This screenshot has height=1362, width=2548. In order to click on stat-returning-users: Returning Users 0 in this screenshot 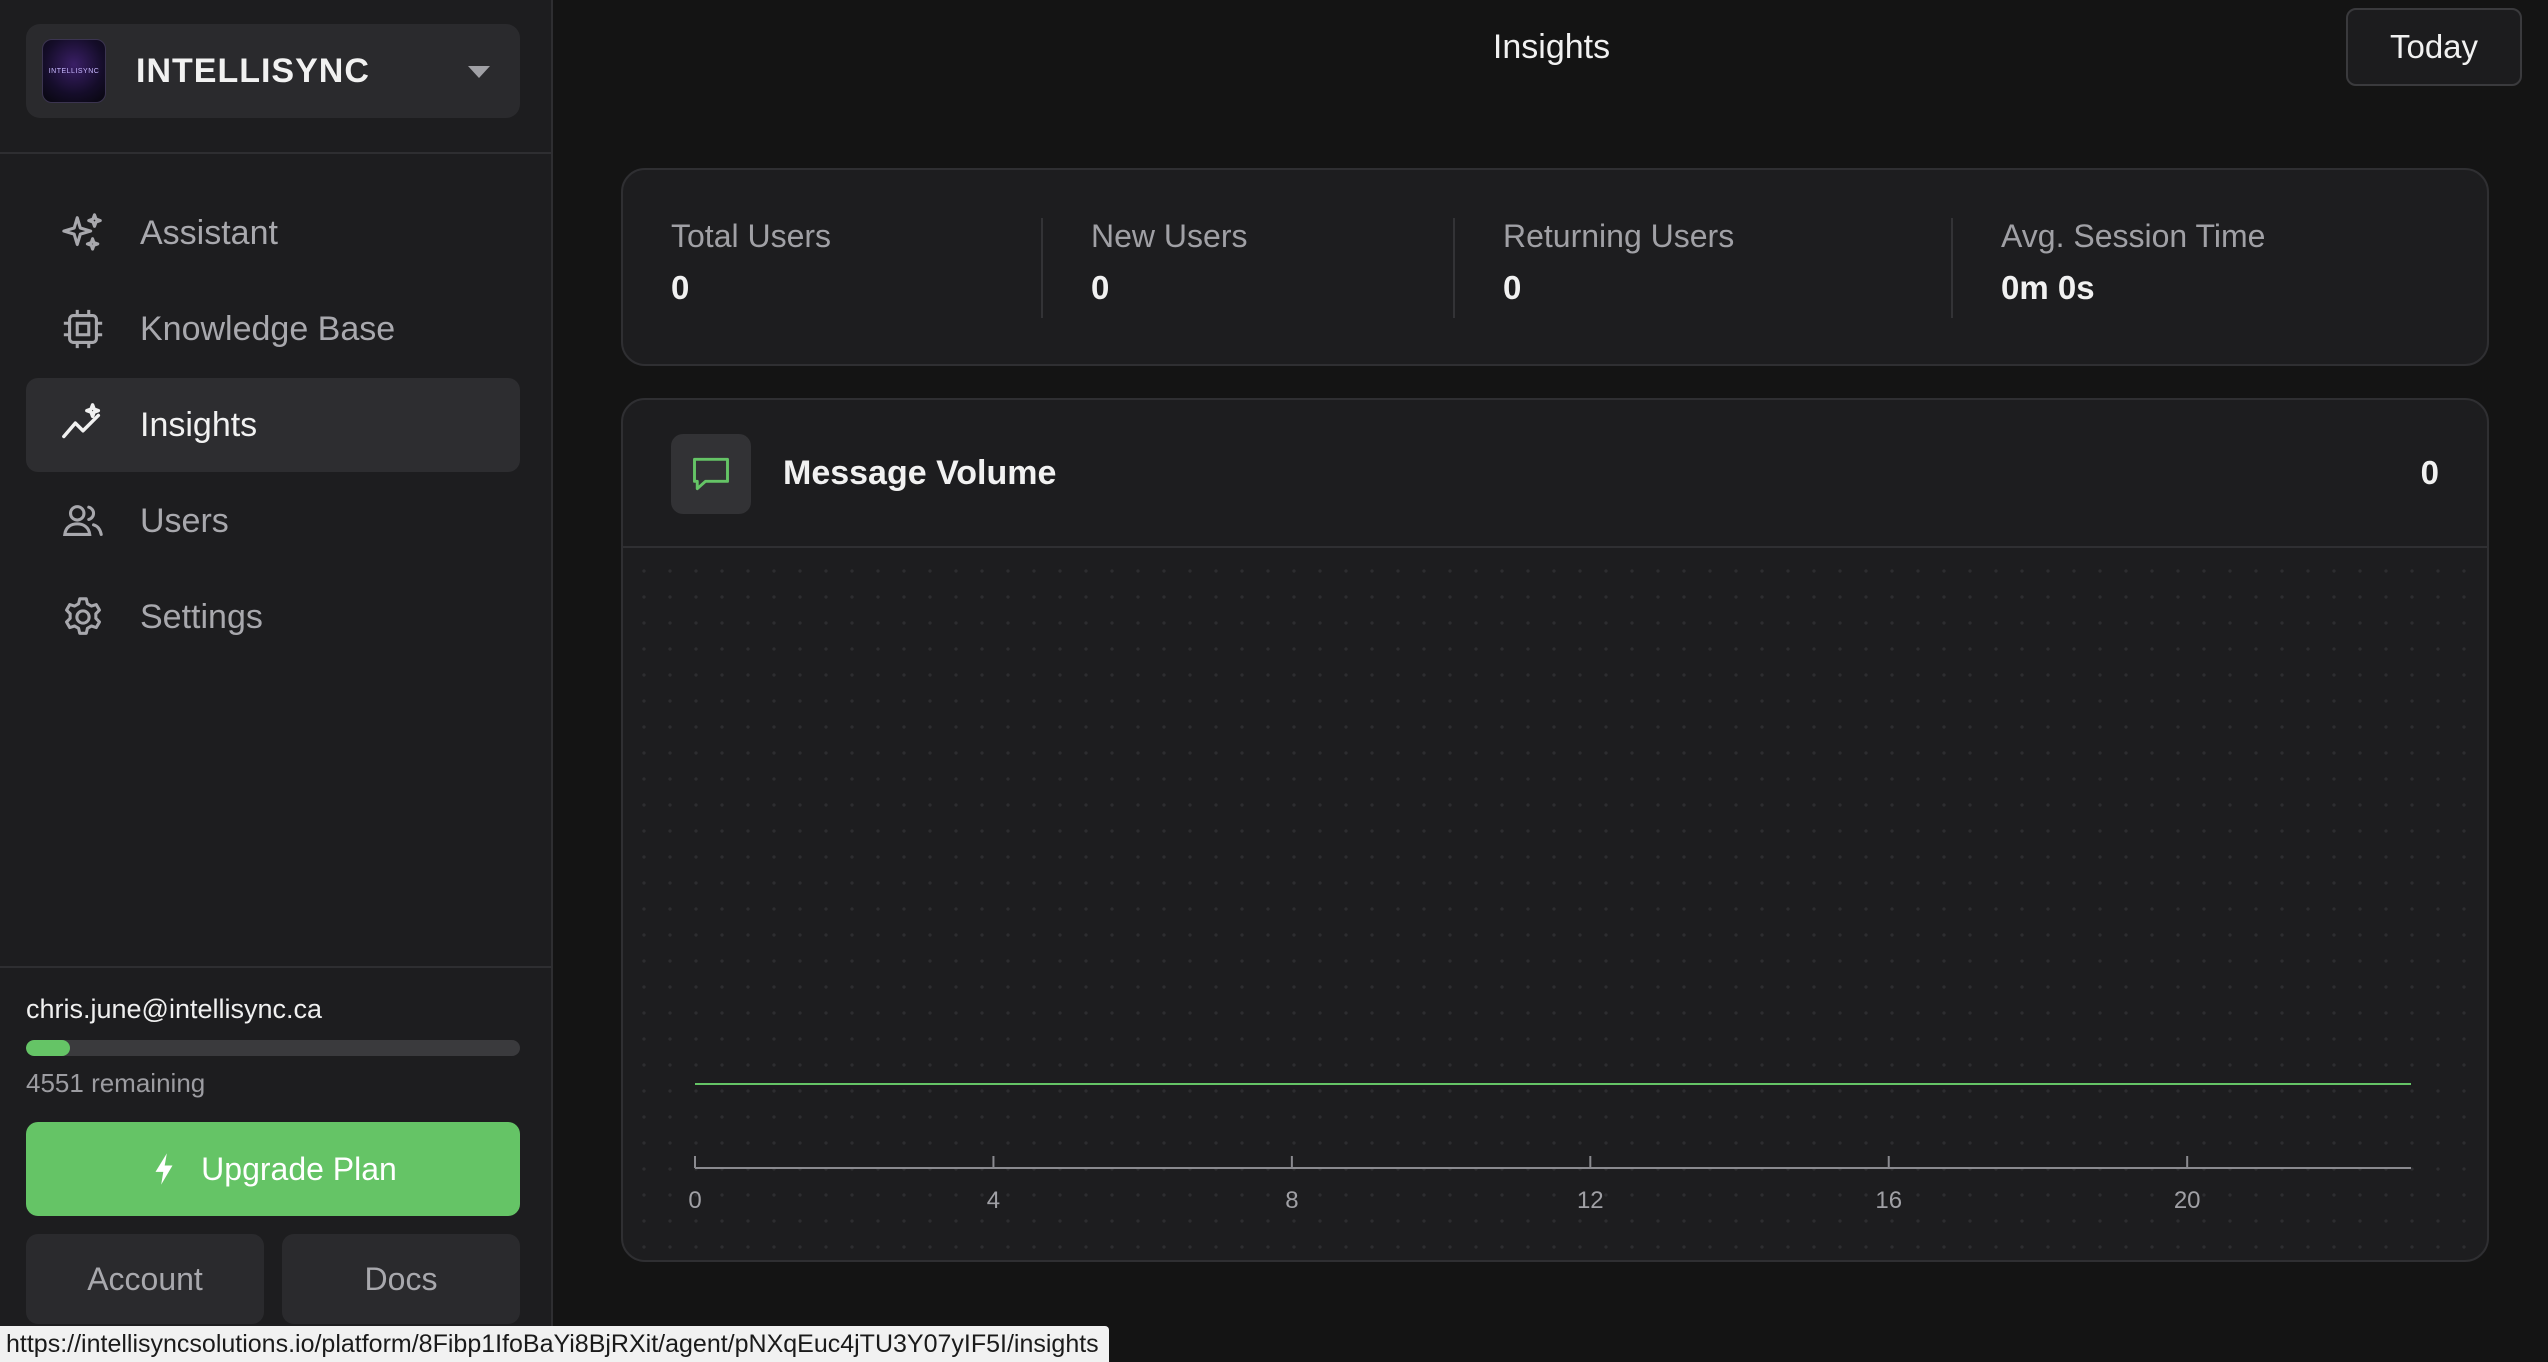, I will do `click(1618, 262)`.